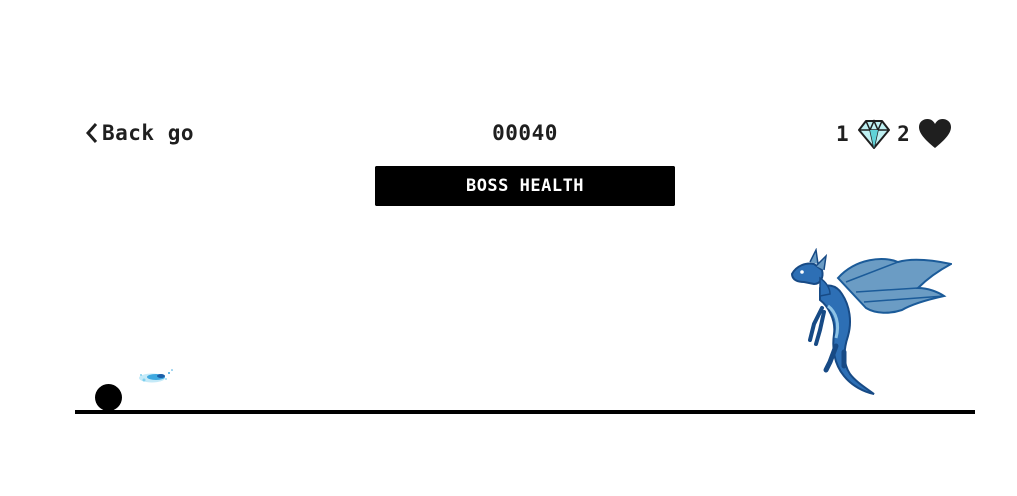 This screenshot has height=496, width=1017. Describe the element at coordinates (935, 133) in the screenshot. I see `heart-icon` at that location.